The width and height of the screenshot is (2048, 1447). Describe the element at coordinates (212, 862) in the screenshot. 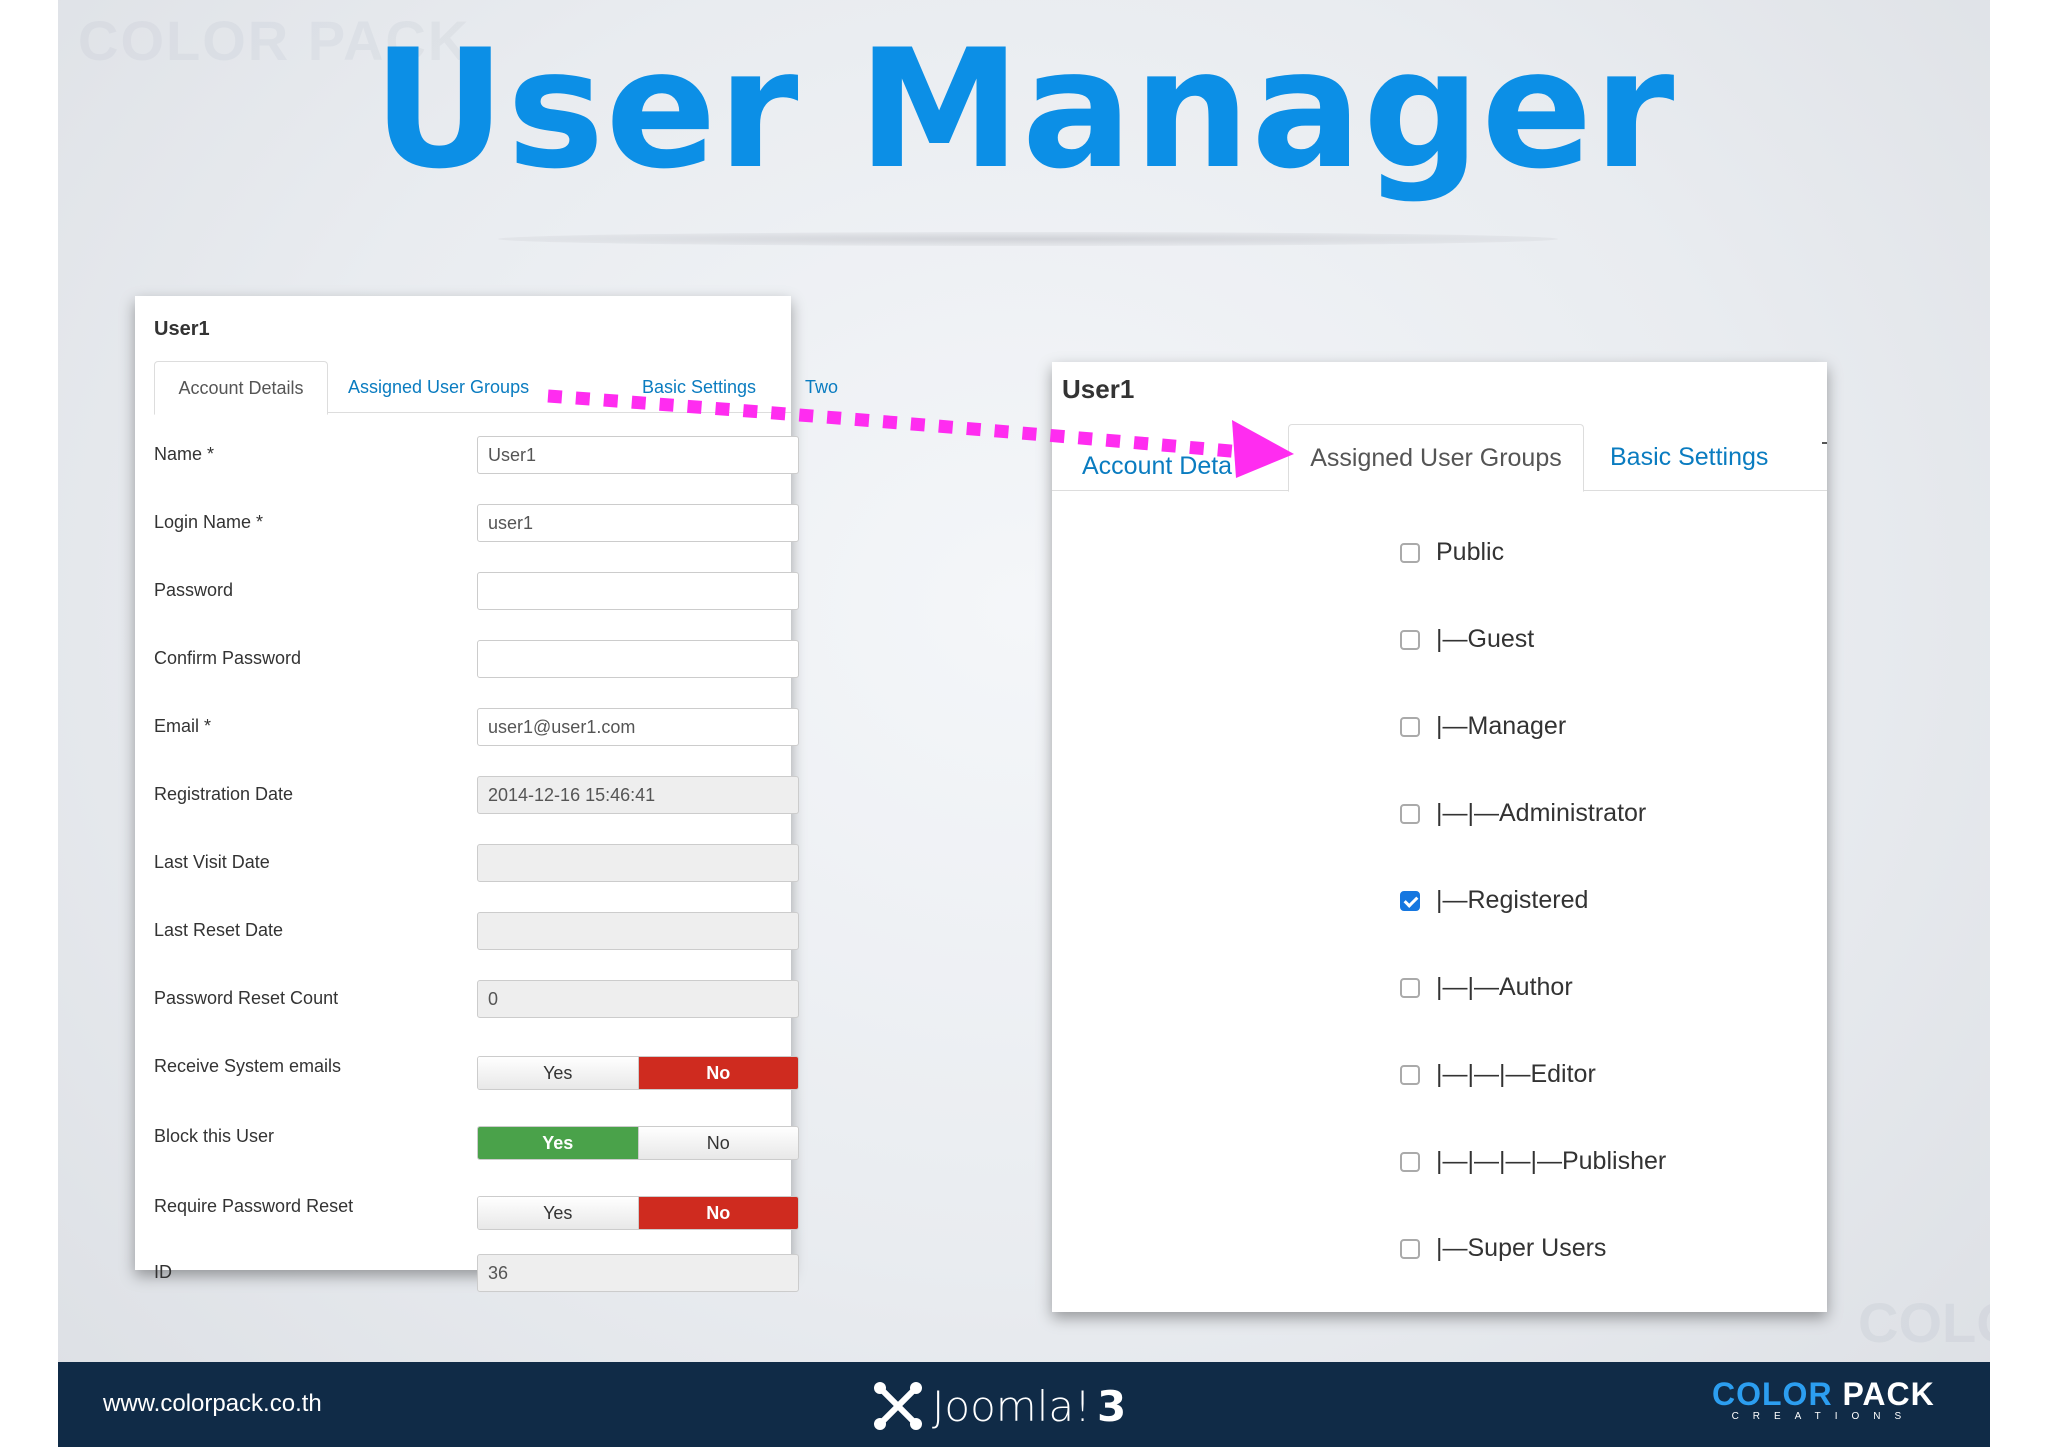

I see `last-visit-date-label: Last Visit Date` at that location.